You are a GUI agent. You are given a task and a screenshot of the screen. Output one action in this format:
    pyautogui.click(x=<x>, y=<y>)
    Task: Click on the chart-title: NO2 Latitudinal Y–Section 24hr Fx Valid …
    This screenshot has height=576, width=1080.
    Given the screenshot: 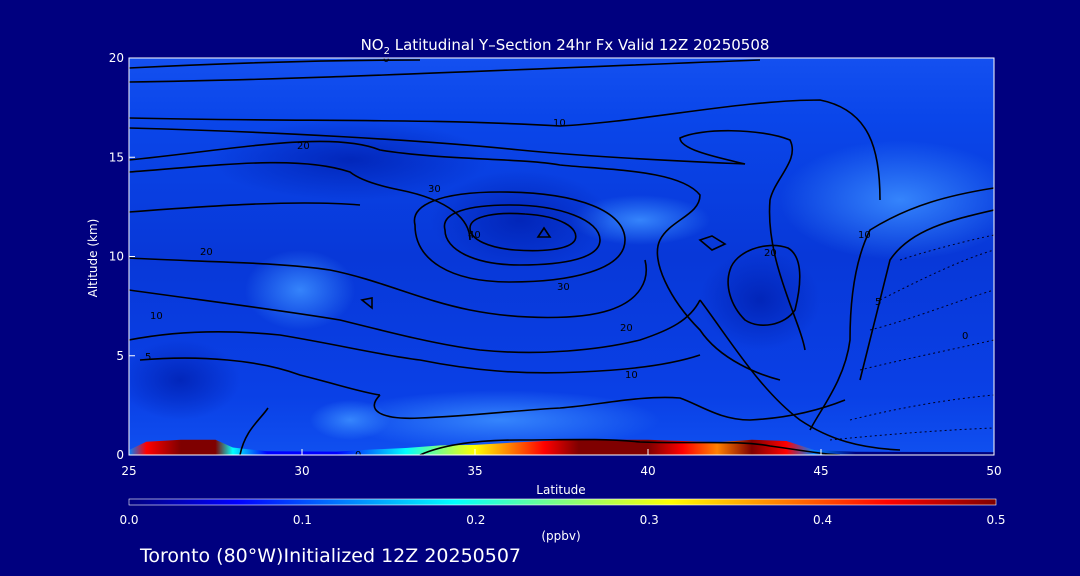 What is the action you would take?
    pyautogui.click(x=565, y=46)
    